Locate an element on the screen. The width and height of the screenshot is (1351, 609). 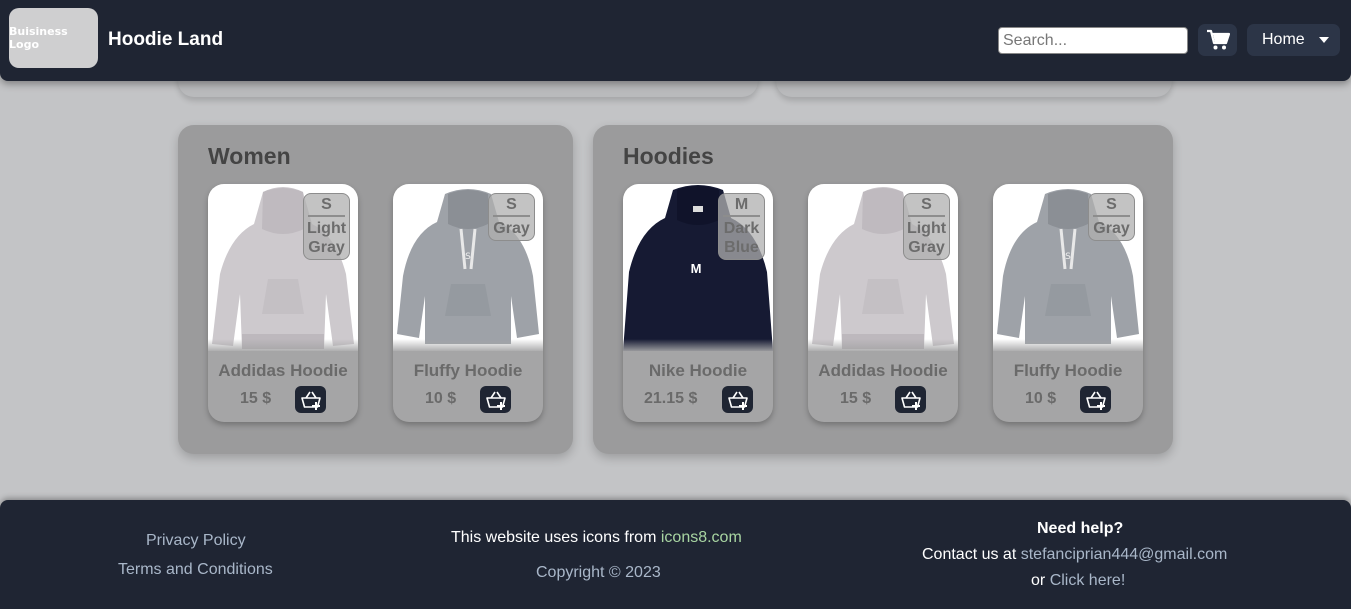
product-size: M is located at coordinates (741, 206).